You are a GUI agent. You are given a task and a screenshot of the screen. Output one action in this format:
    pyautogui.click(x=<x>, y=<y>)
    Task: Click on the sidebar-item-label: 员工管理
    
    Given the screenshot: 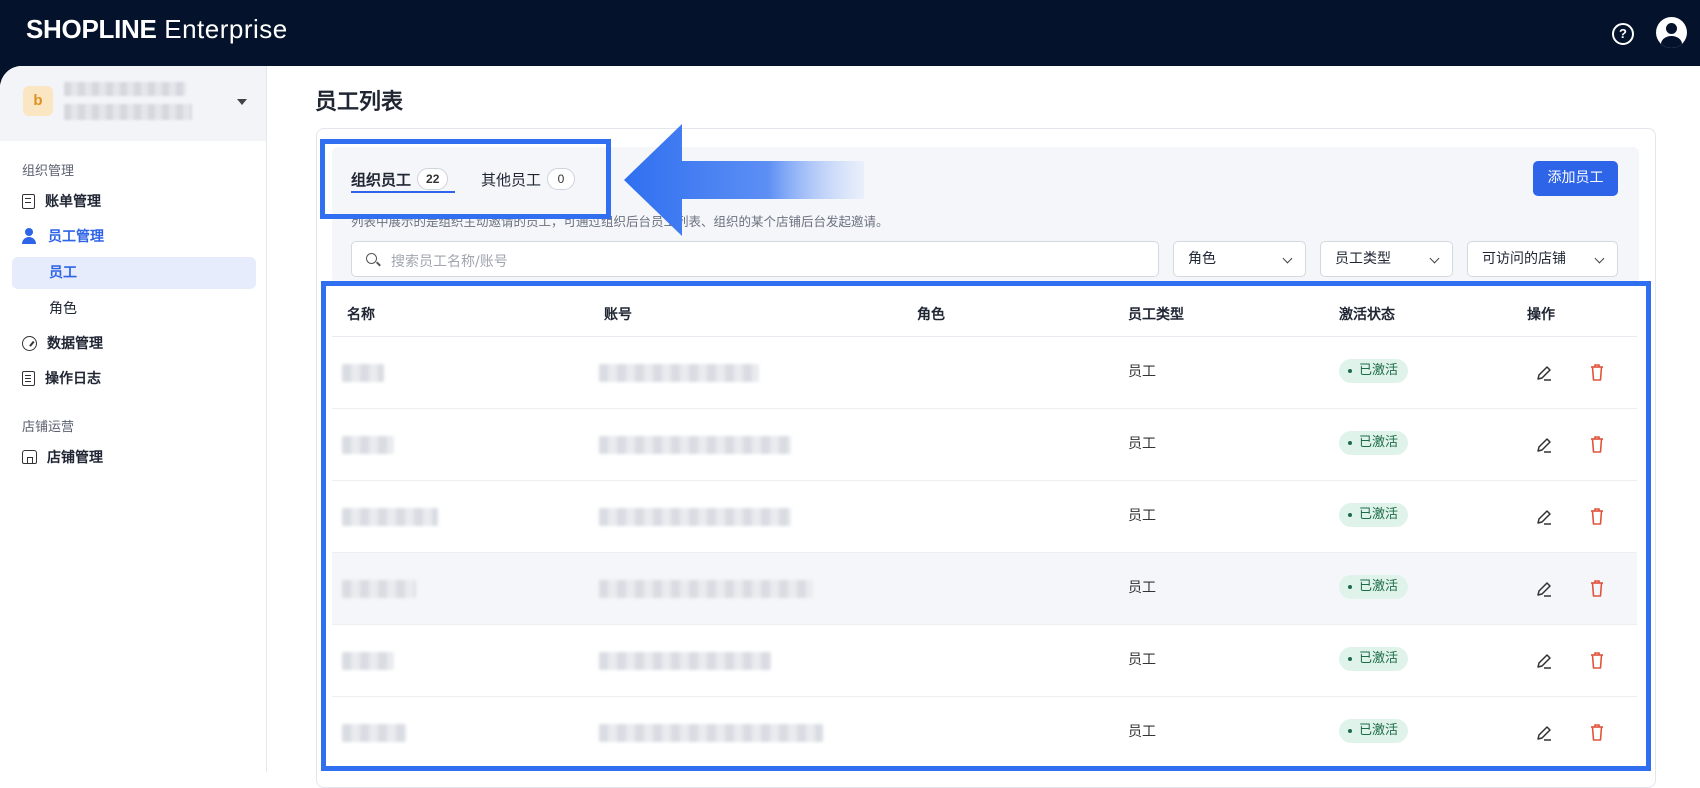 What is the action you would take?
    pyautogui.click(x=76, y=237)
    